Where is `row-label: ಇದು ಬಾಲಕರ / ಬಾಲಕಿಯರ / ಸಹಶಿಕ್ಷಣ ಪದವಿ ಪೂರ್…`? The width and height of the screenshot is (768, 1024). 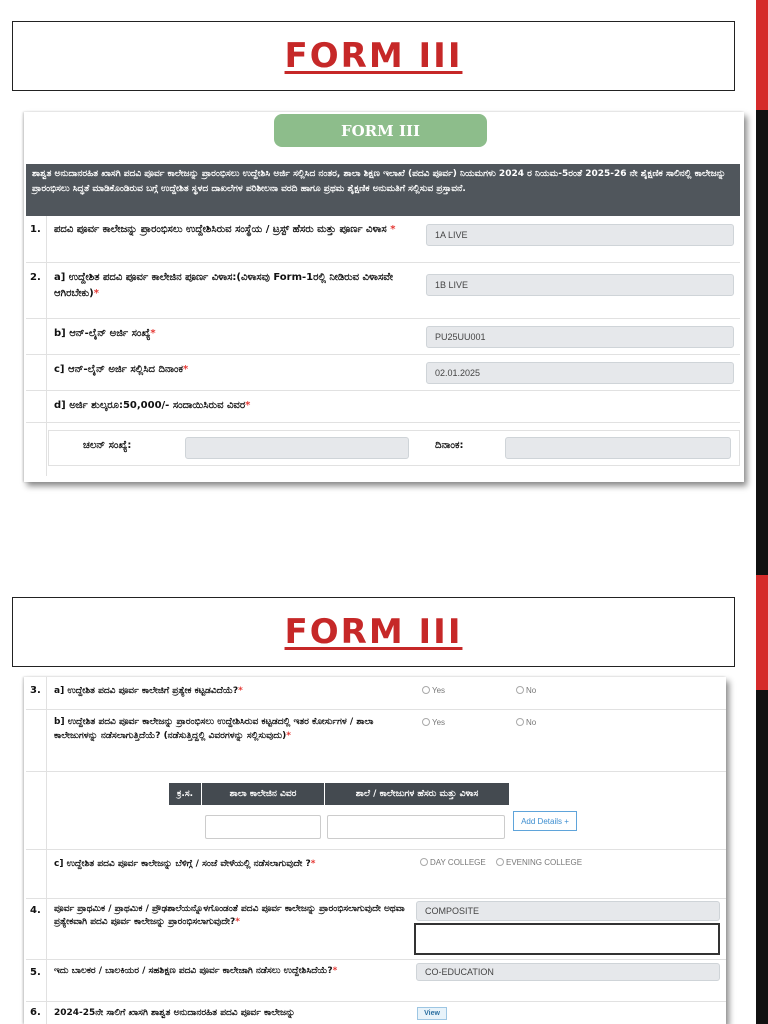 row-label: ಇದು ಬಾಲಕರ / ಬಾಲಕಿಯರ / ಸಹಶಿಕ್ಷಣ ಪದವಿ ಪೂರ್… is located at coordinates (193, 971).